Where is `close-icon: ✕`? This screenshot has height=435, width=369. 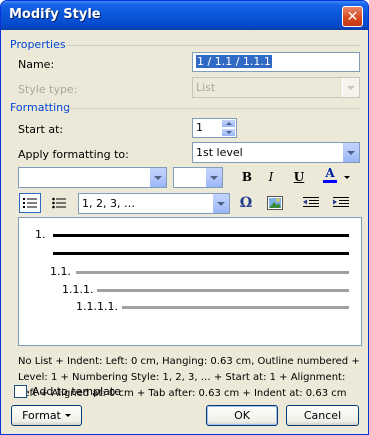
close-icon: ✕ is located at coordinates (352, 16).